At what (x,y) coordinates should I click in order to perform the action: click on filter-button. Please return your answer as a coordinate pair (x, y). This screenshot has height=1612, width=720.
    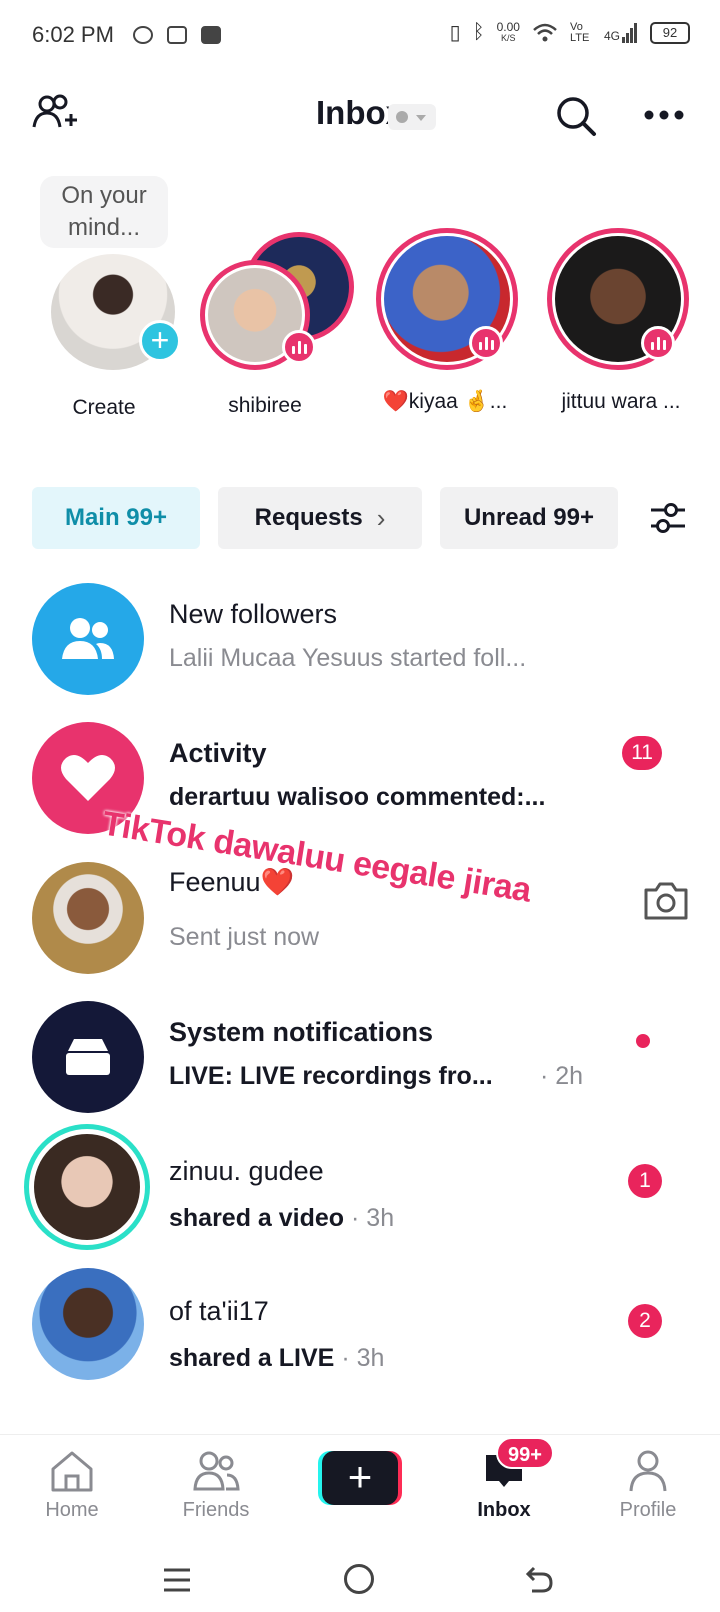
    Looking at the image, I should click on (668, 518).